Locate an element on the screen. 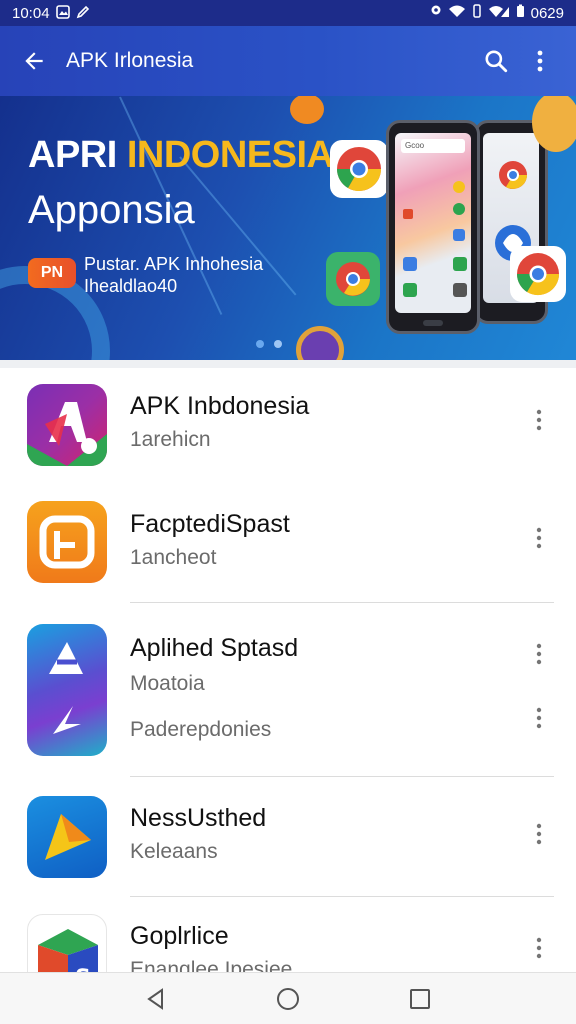 This screenshot has width=576, height=1024. image-notification-icon is located at coordinates (62, 13).